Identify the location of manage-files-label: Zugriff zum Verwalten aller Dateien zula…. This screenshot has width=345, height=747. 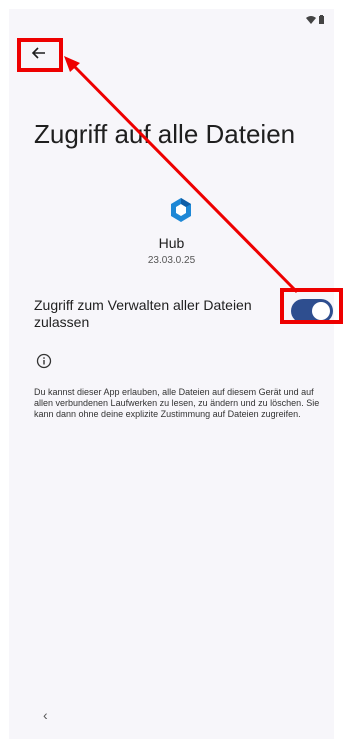
(143, 313).